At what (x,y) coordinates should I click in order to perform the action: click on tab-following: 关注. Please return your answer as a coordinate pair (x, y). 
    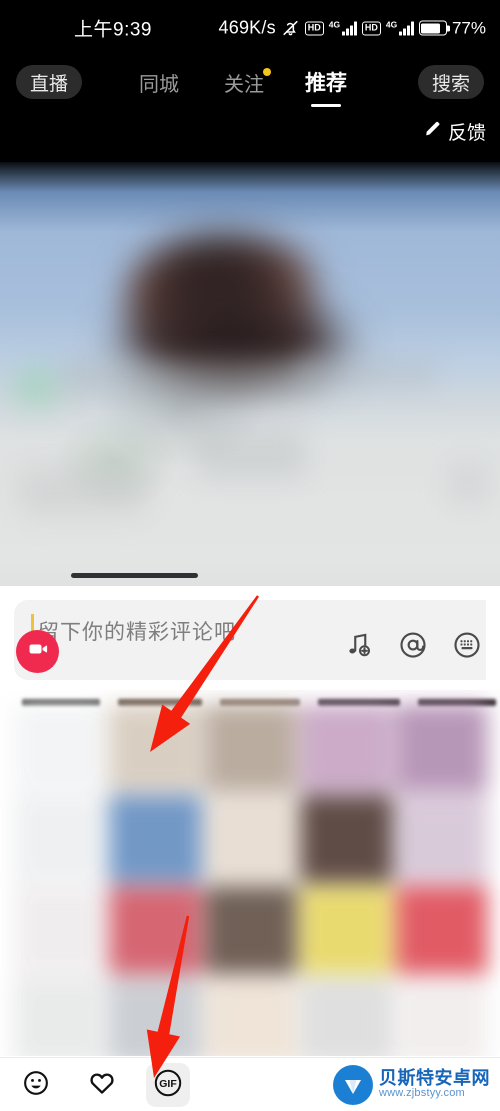
    Looking at the image, I should click on (247, 82).